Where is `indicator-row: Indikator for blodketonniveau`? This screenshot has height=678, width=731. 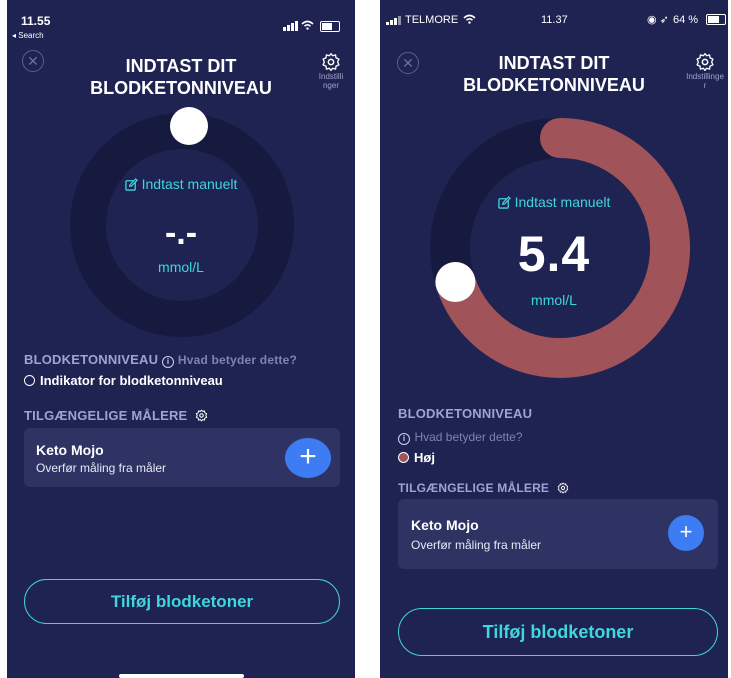
indicator-row: Indikator for blodketonniveau is located at coordinates (123, 380).